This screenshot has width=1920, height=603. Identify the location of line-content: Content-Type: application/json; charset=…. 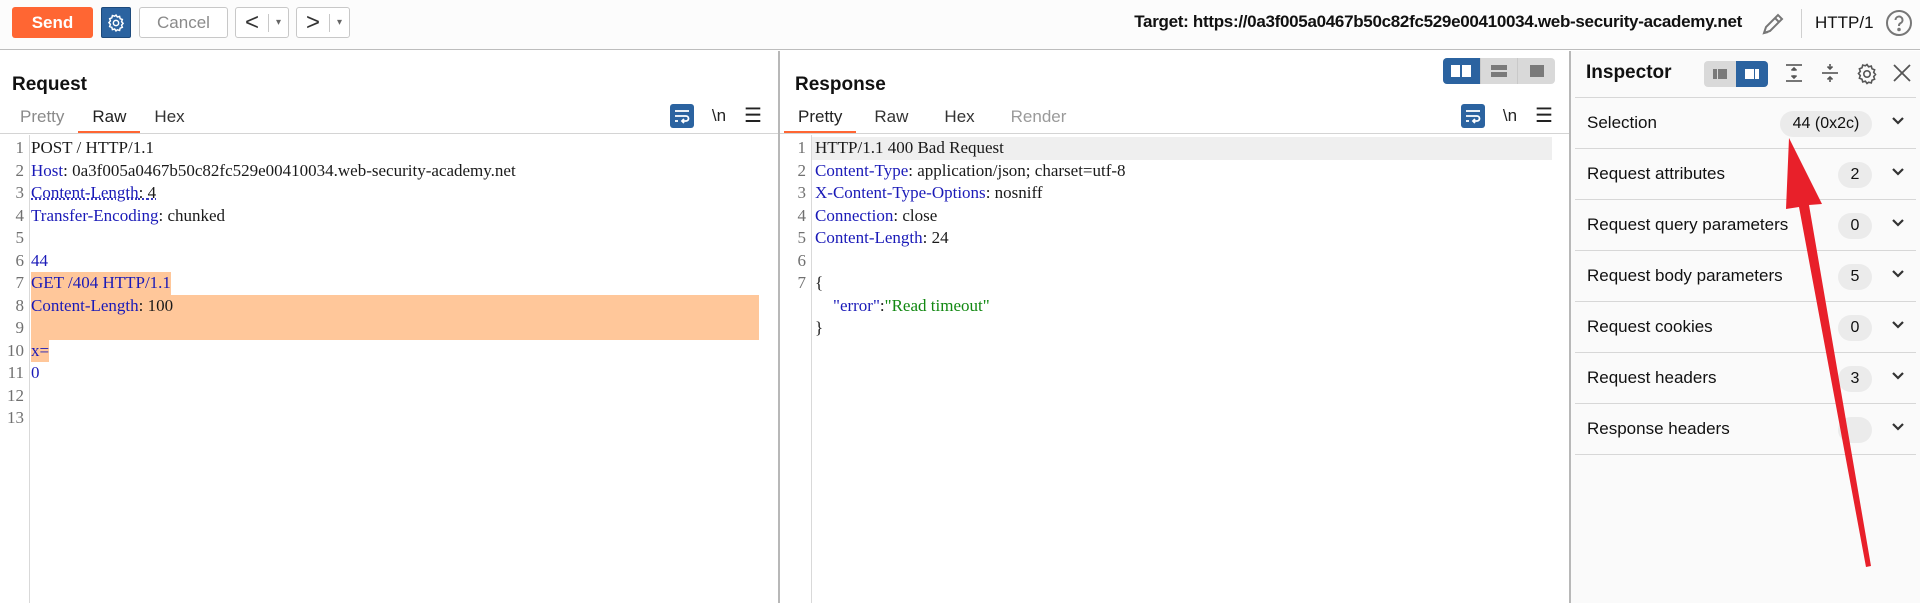
(970, 171).